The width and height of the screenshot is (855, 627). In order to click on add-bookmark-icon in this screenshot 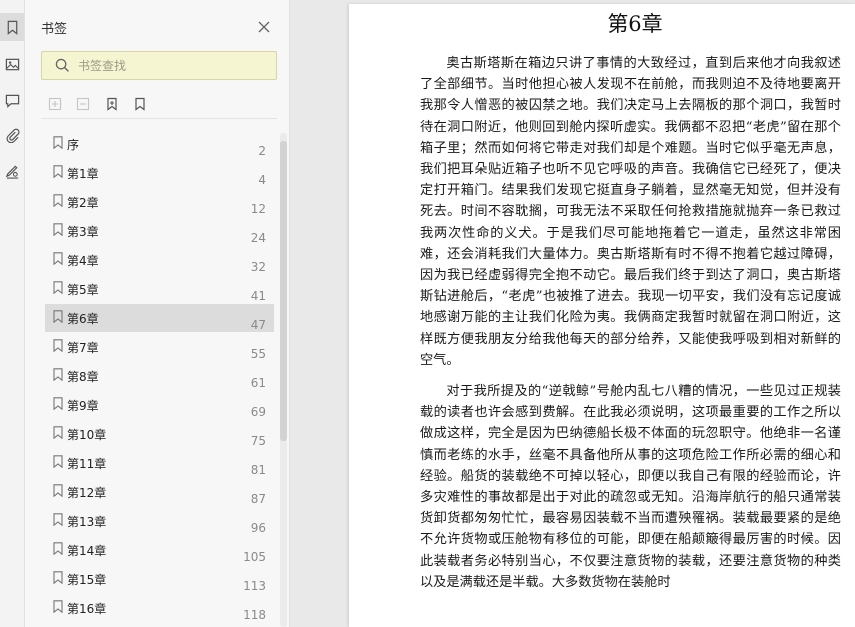, I will do `click(112, 104)`.